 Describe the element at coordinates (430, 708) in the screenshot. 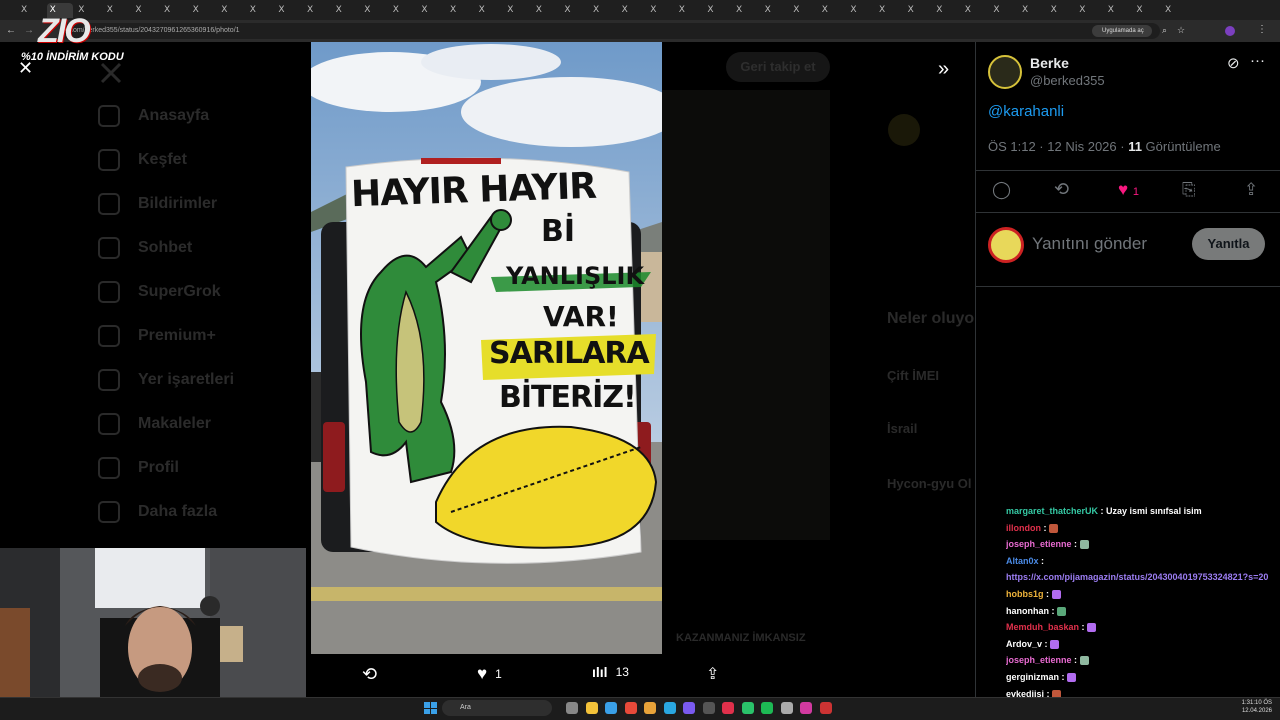

I see `start-icon` at that location.